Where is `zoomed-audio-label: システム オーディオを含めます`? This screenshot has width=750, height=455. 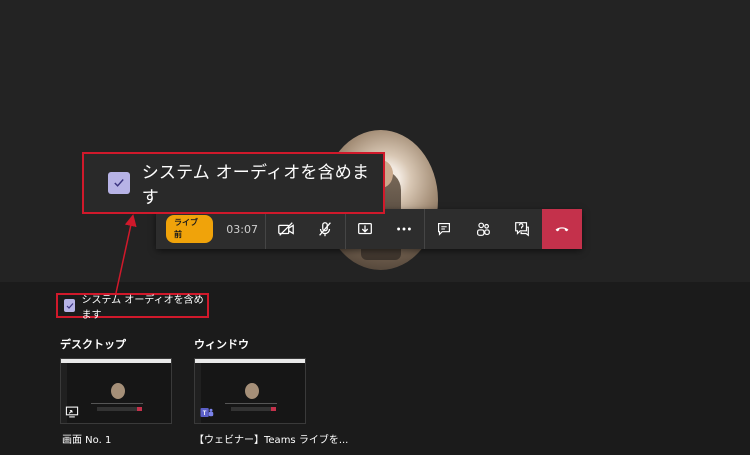
zoomed-audio-label: システム オーディオを含めます is located at coordinates (255, 185).